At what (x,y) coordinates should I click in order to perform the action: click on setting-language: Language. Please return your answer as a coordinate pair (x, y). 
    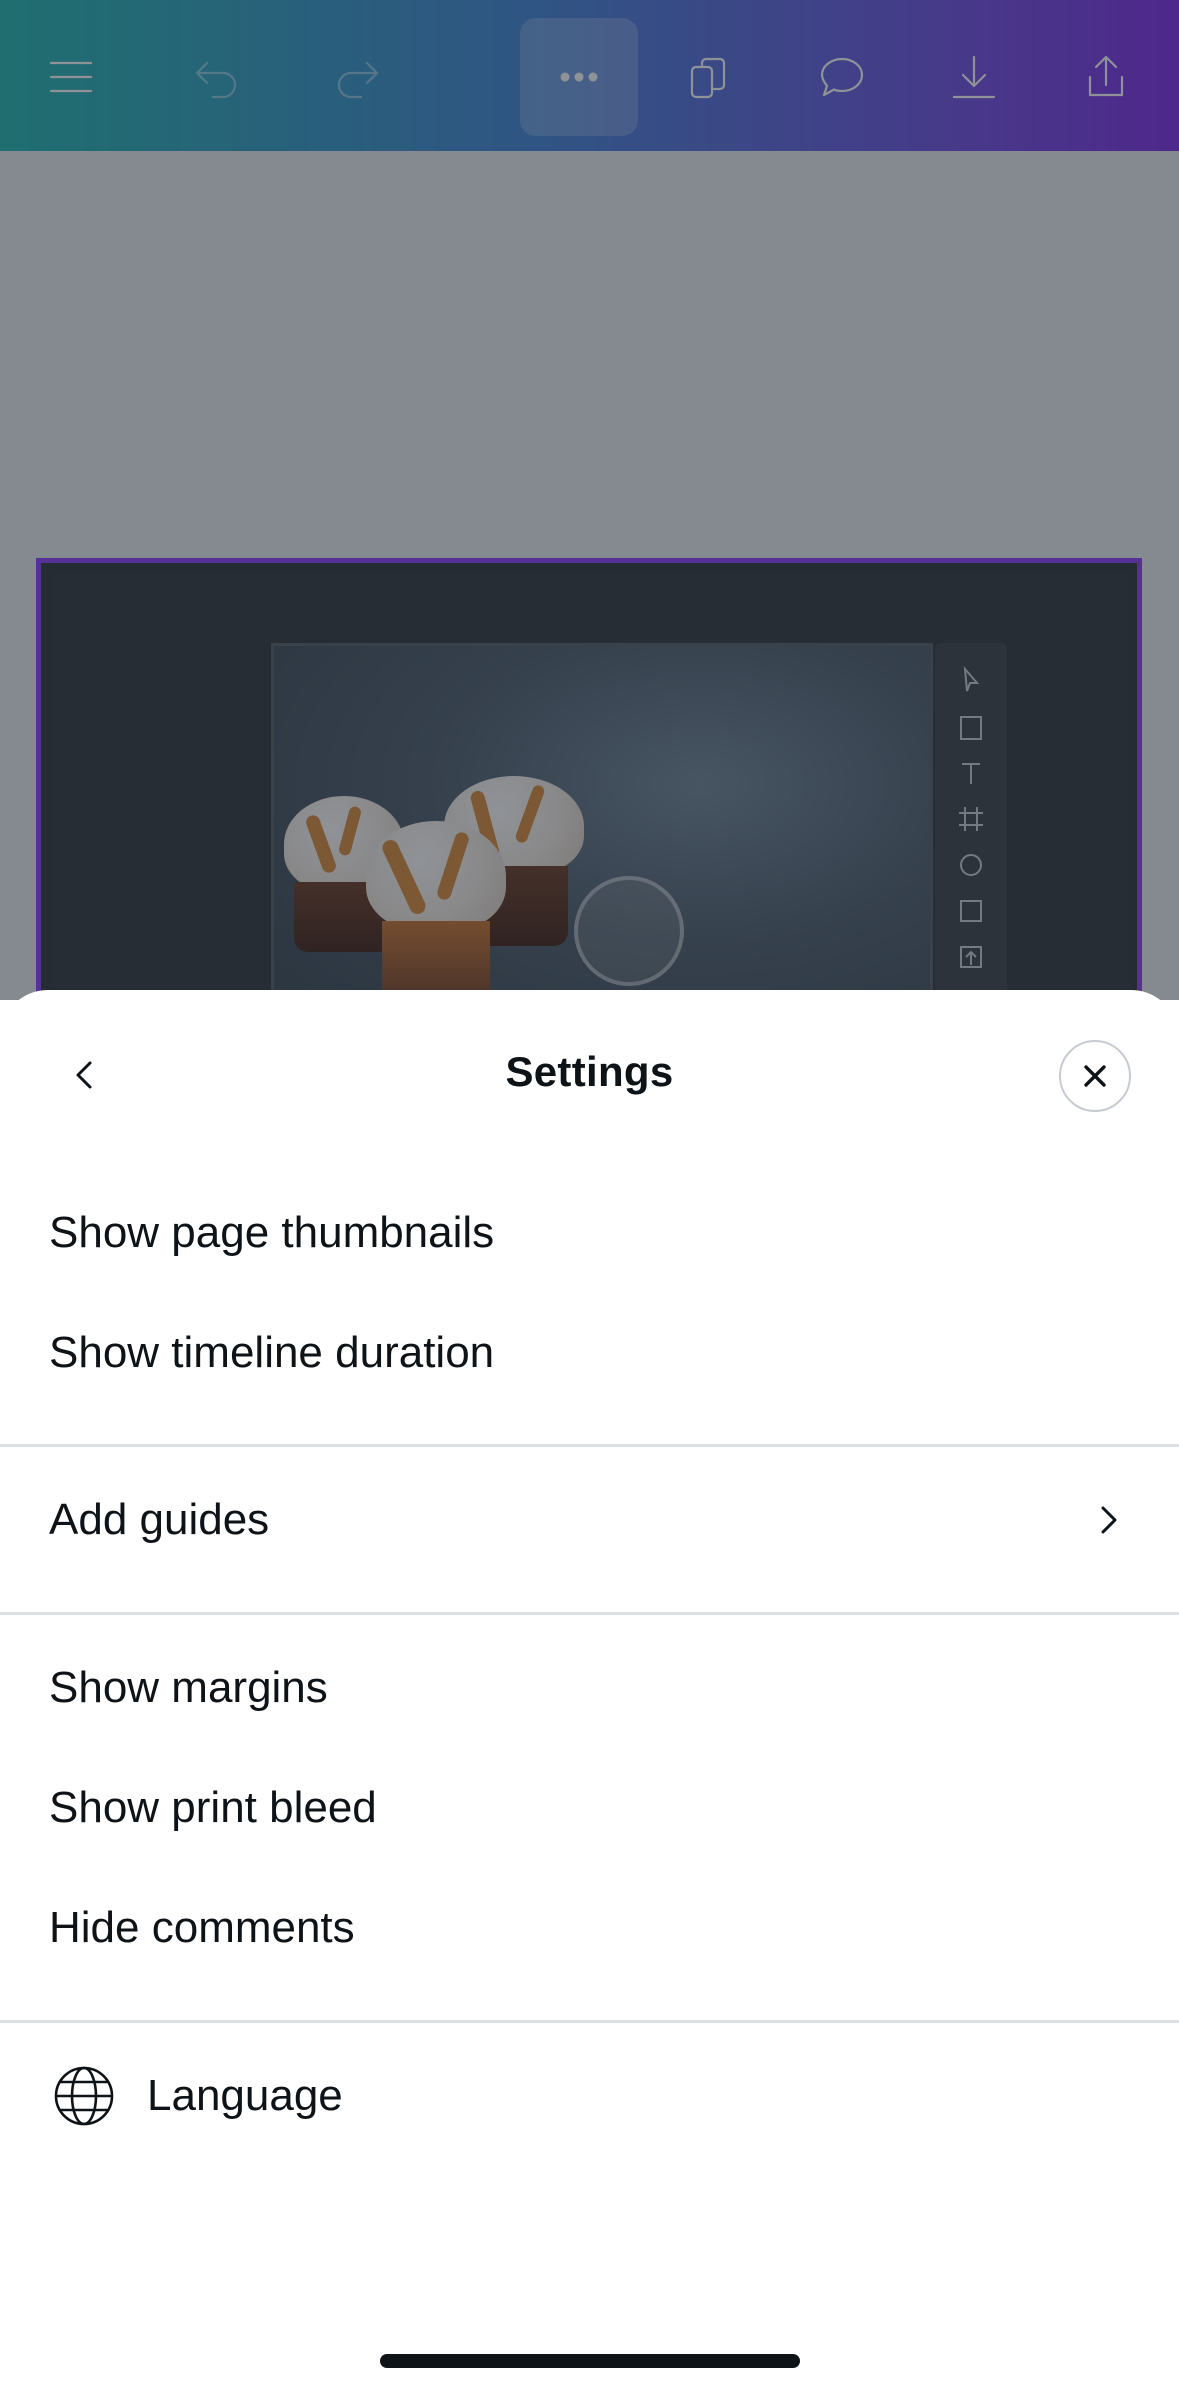
    Looking at the image, I should click on (589, 2096).